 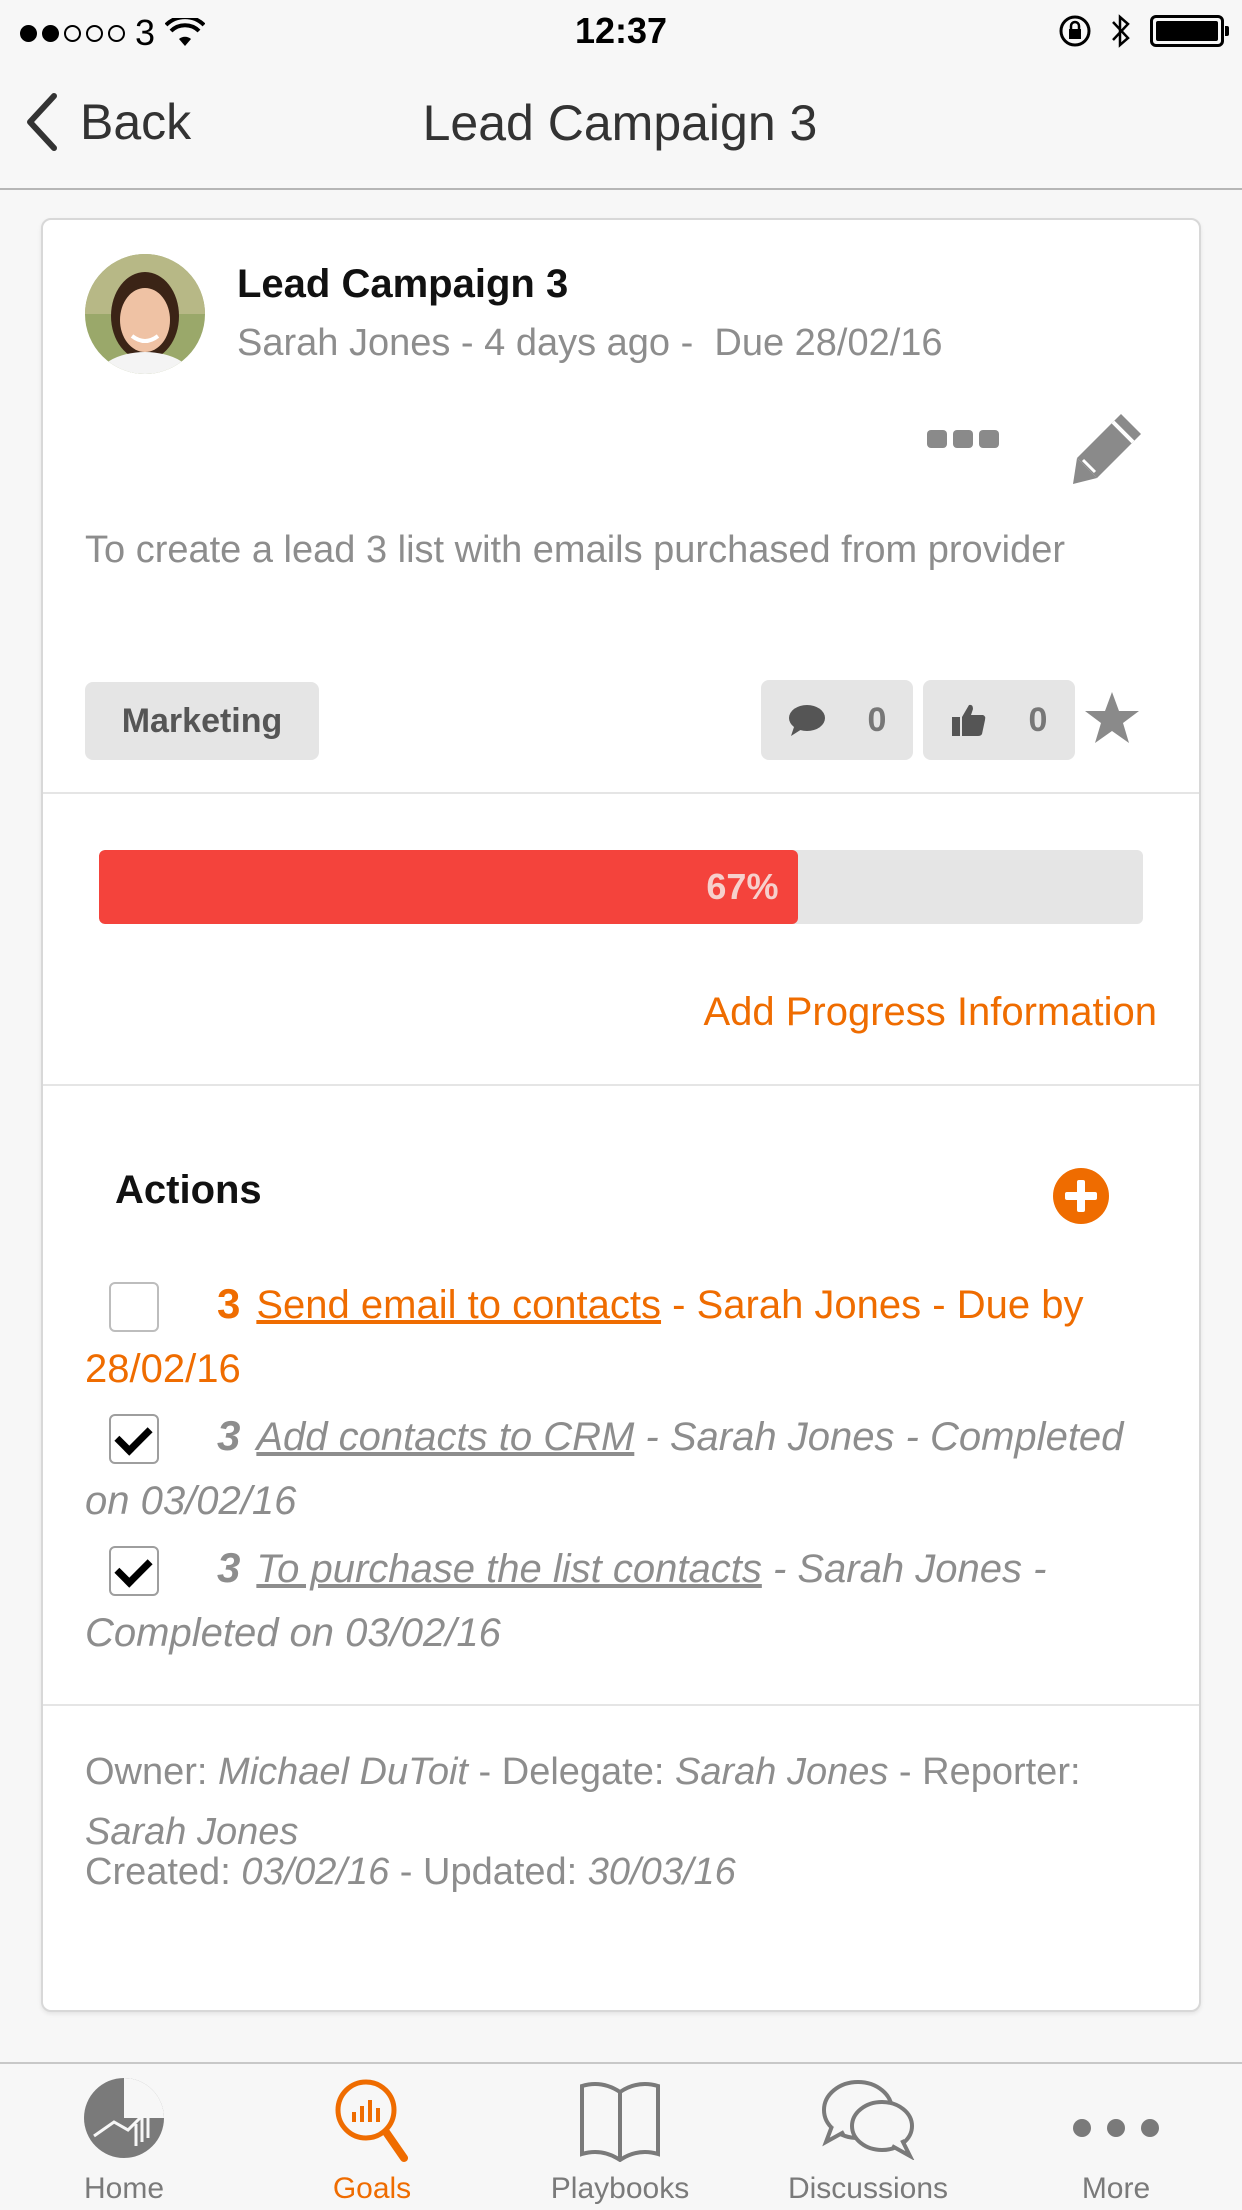 I want to click on goal-meta: Sarah Jones - 4 days ago - Due 28/02/16, so click(x=590, y=343).